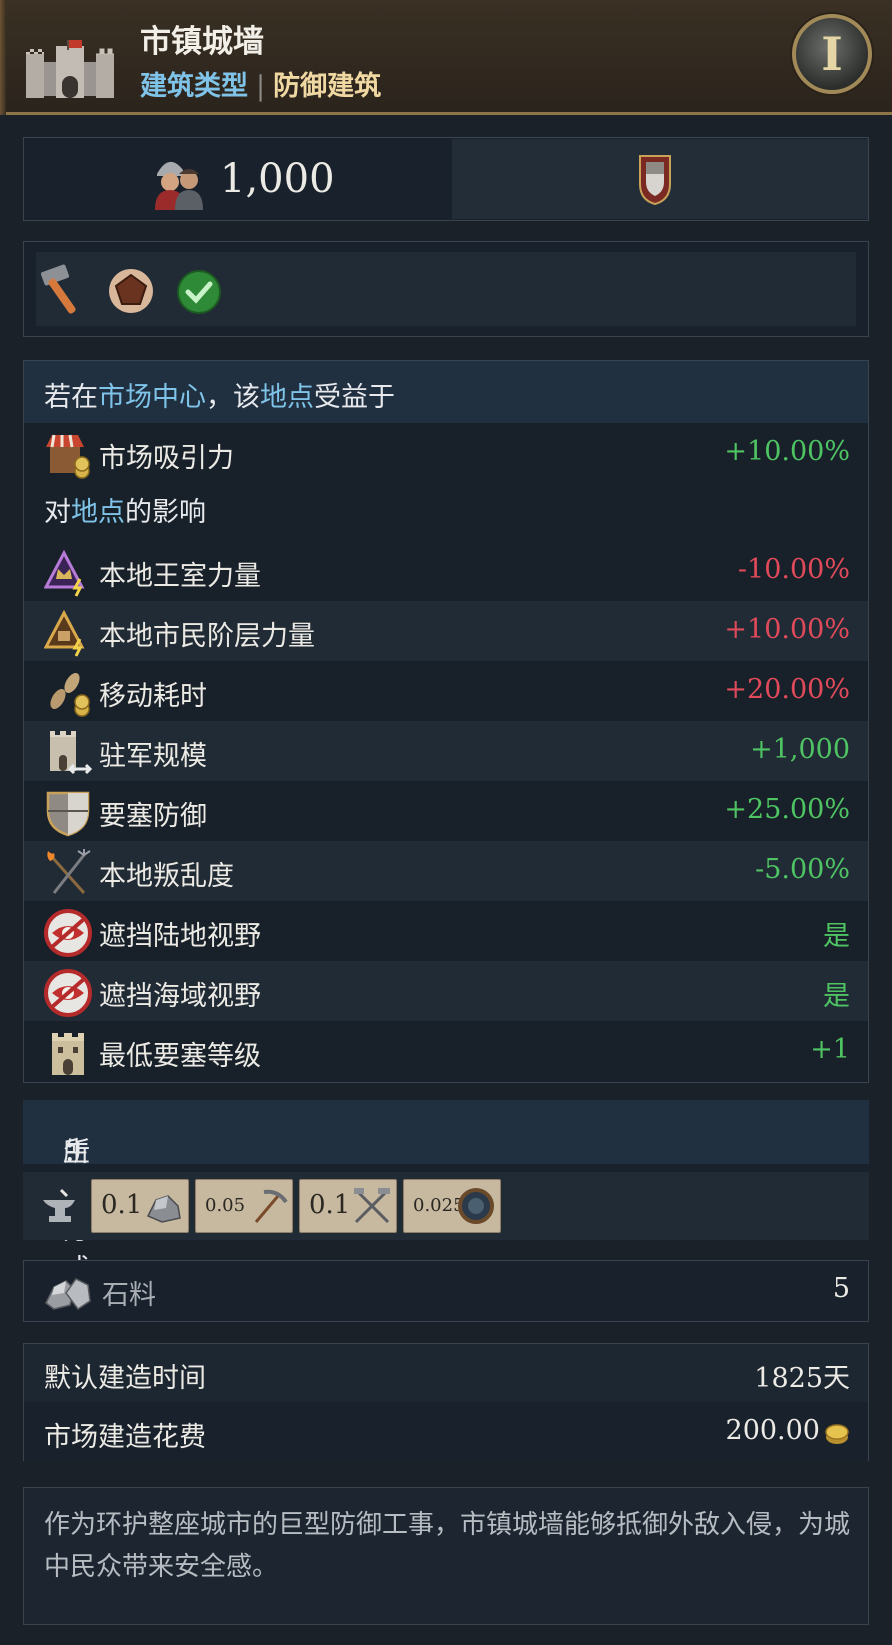  I want to click on market-condition-header: 若在市场中心，该地点受益于, so click(446, 392).